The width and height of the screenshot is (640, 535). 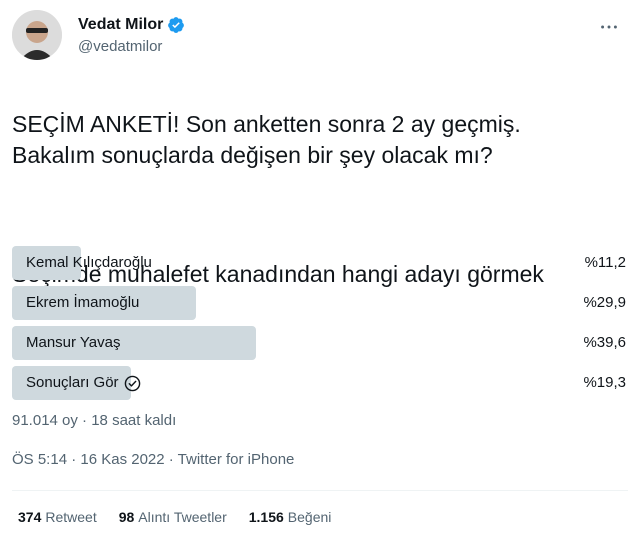 I want to click on tweet-header: Vedat Milor @vedatmilor, so click(x=320, y=36).